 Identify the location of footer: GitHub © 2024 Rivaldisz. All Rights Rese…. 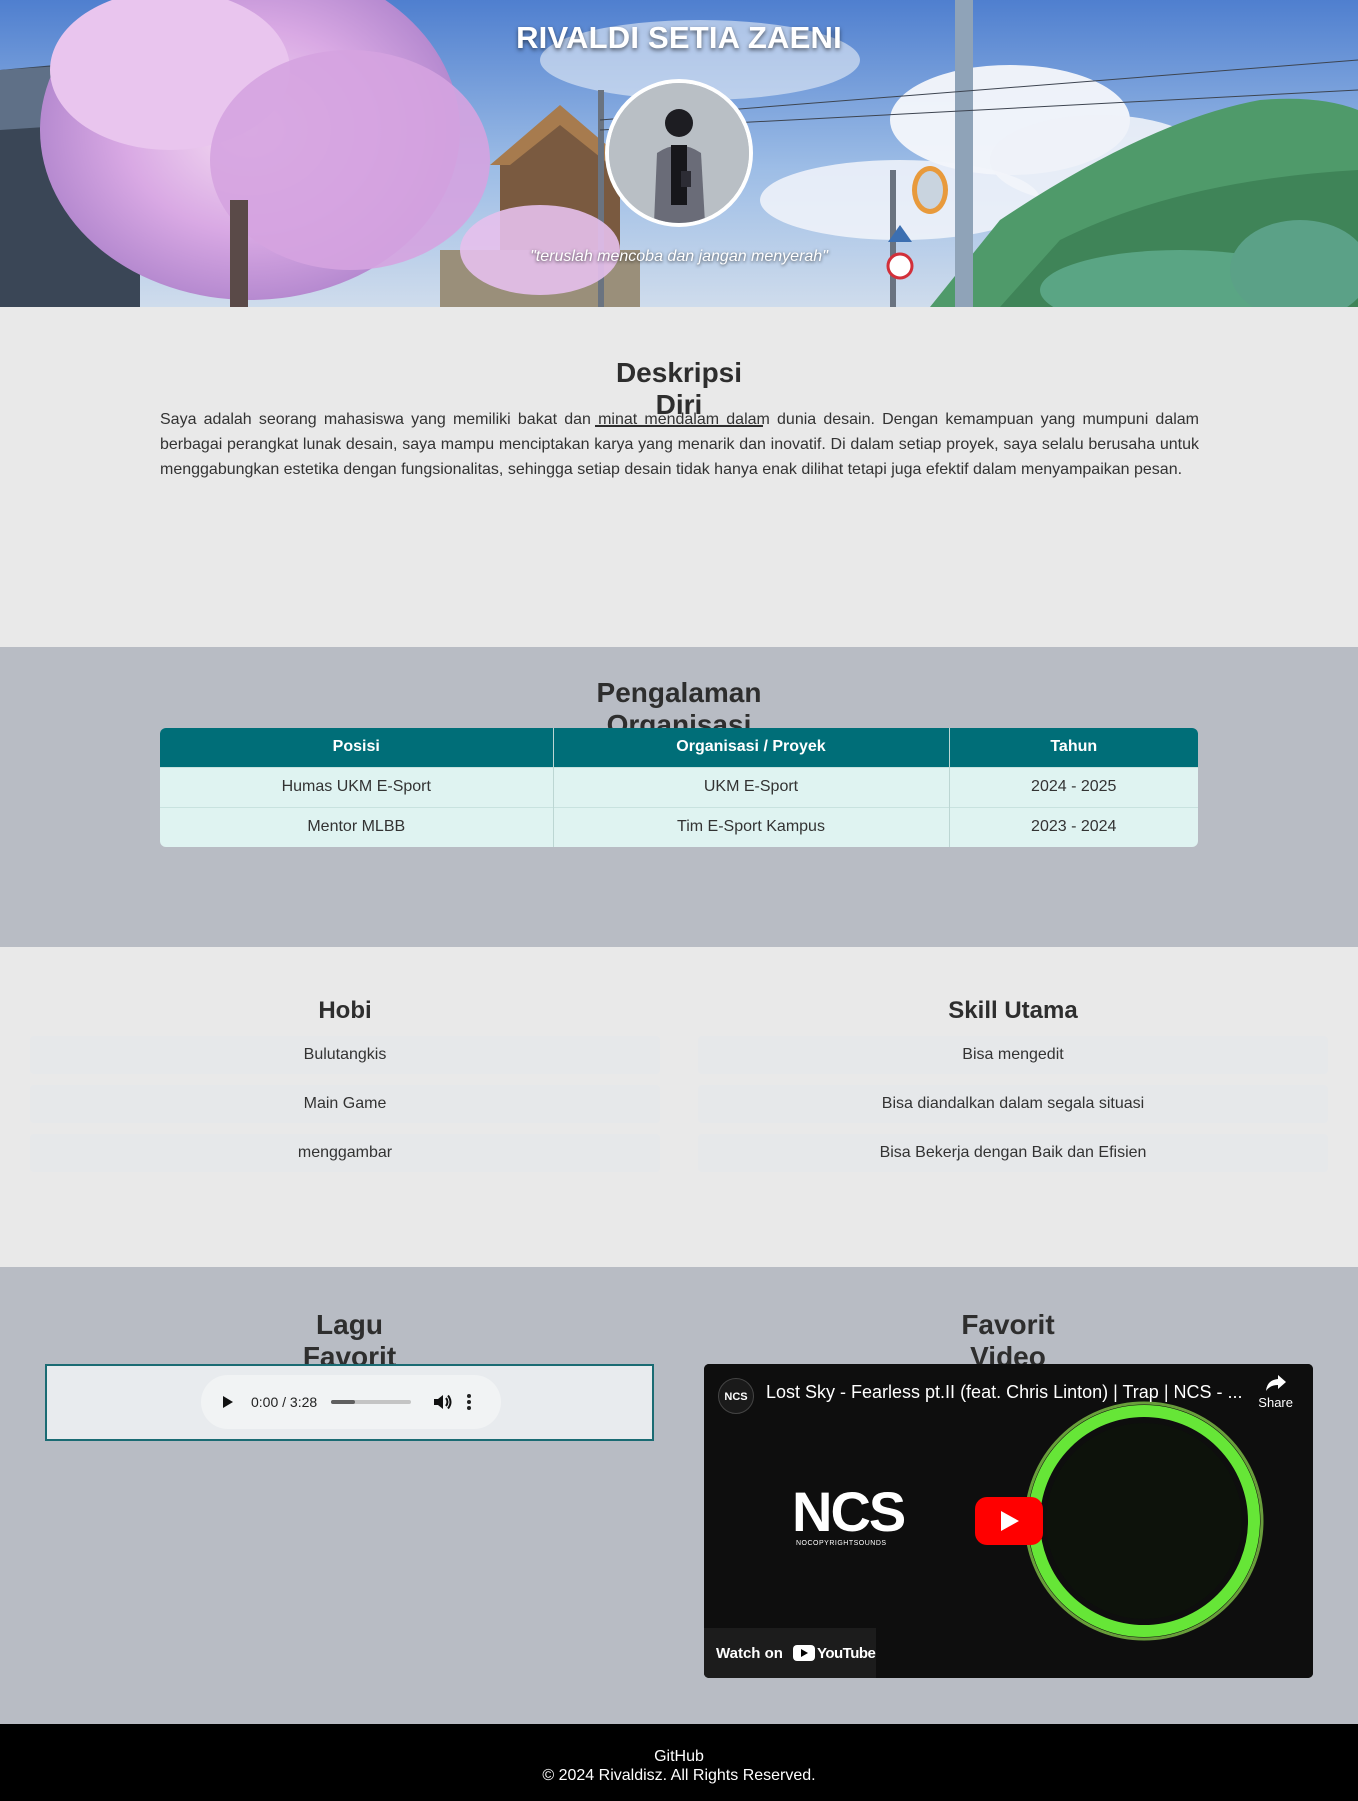
(679, 1762).